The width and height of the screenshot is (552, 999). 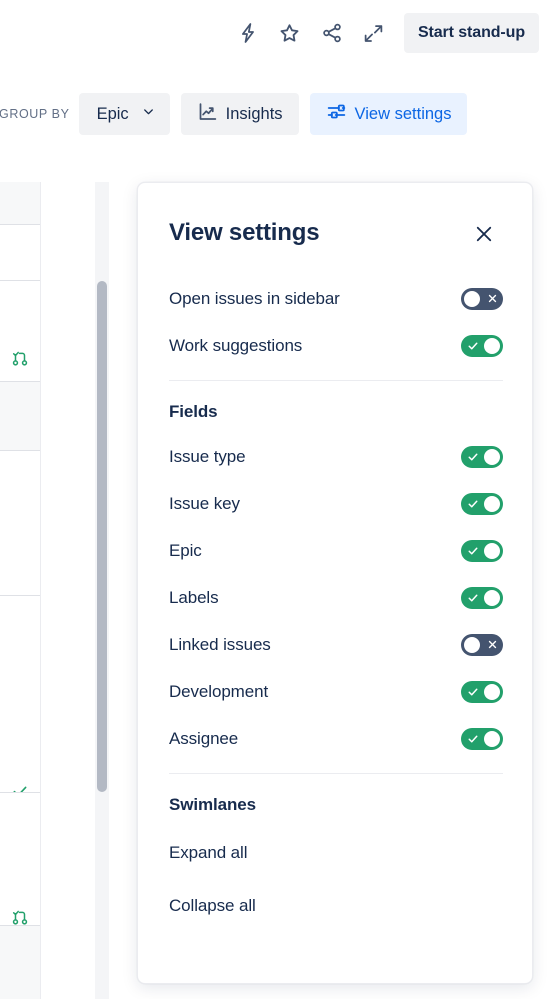 I want to click on setting-row-assignee: Assignee, so click(x=336, y=738).